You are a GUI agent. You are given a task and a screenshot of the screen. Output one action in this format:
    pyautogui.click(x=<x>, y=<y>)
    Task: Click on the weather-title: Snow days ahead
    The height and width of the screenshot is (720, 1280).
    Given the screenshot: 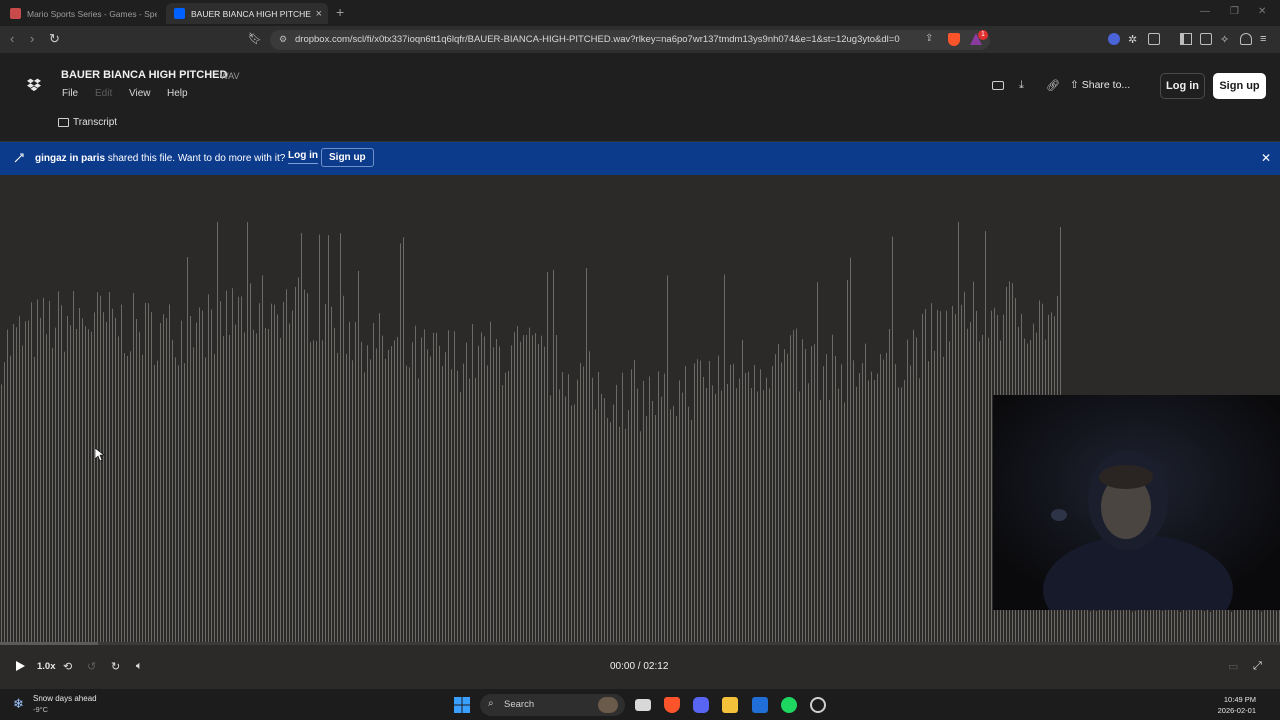 What is the action you would take?
    pyautogui.click(x=65, y=698)
    